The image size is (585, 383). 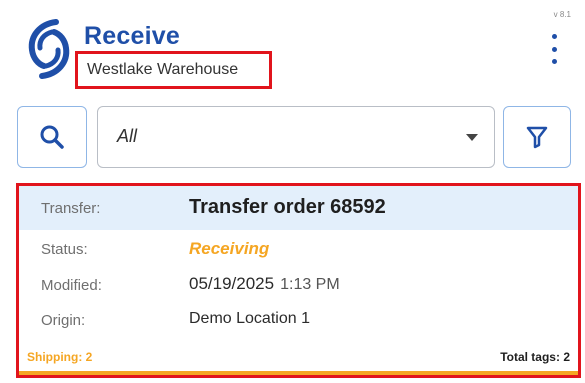 What do you see at coordinates (60, 357) in the screenshot?
I see `shipping-count: Shipping: 2` at bounding box center [60, 357].